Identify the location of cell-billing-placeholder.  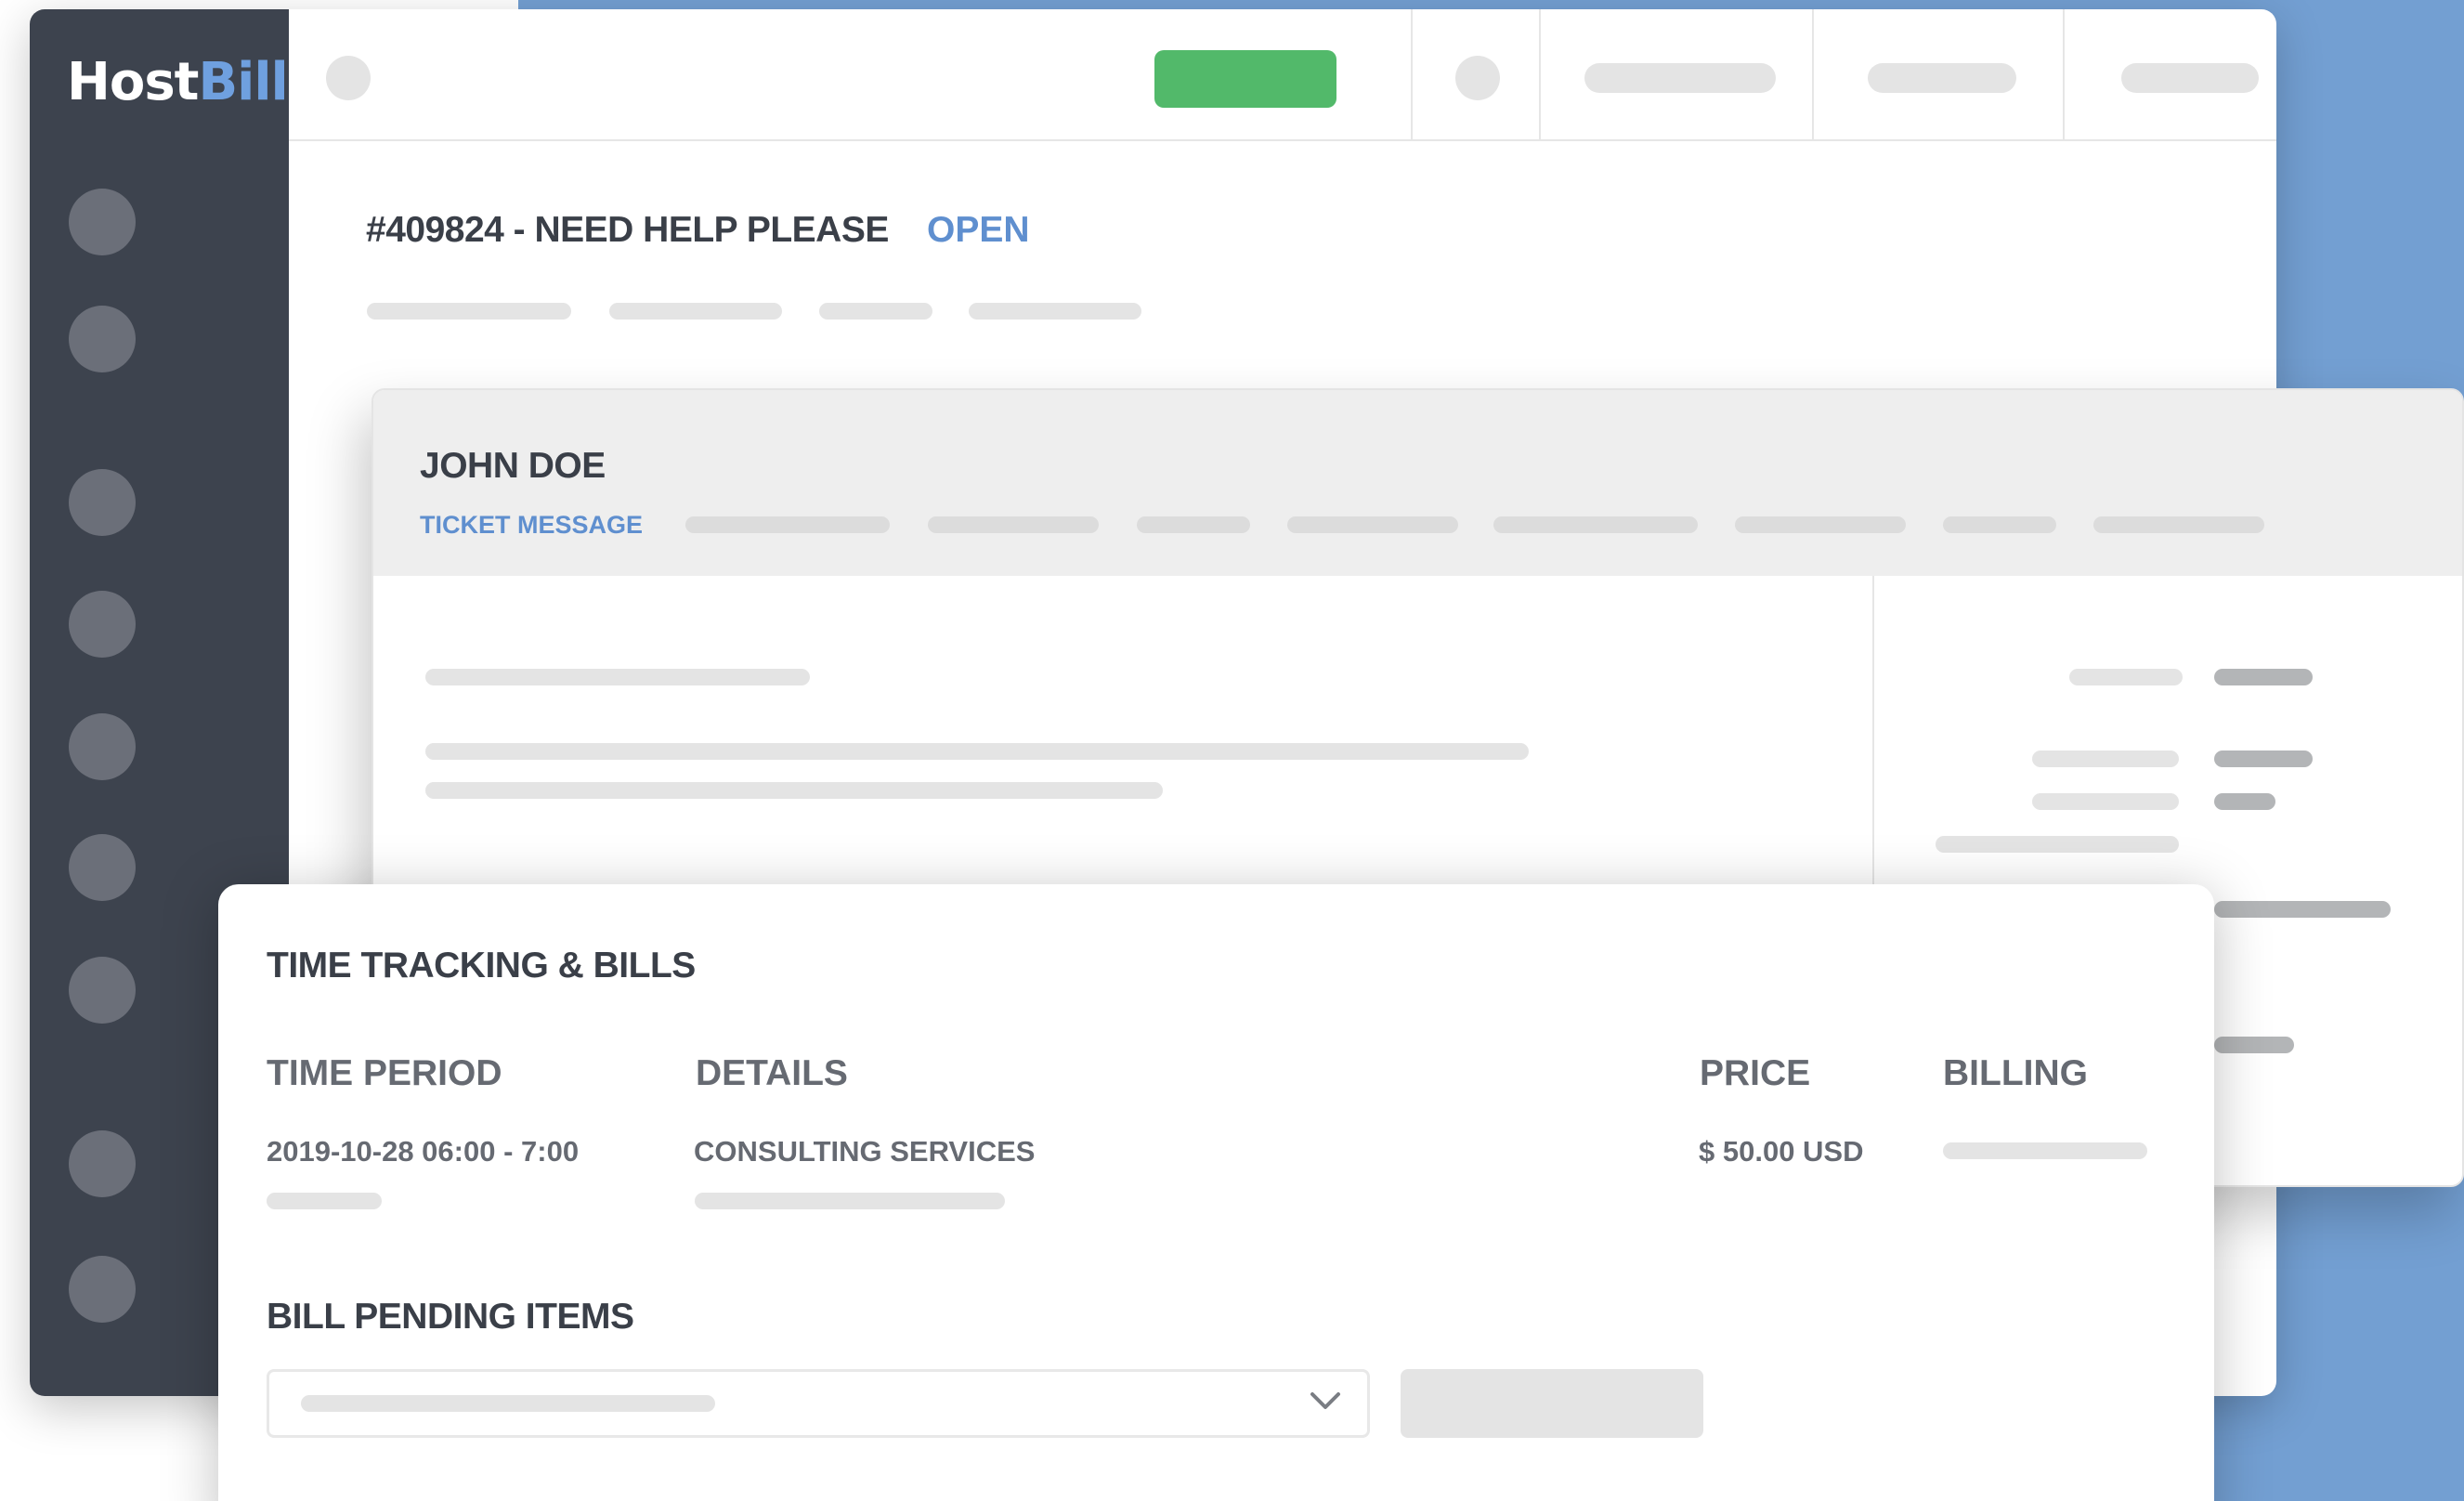
(2045, 1150).